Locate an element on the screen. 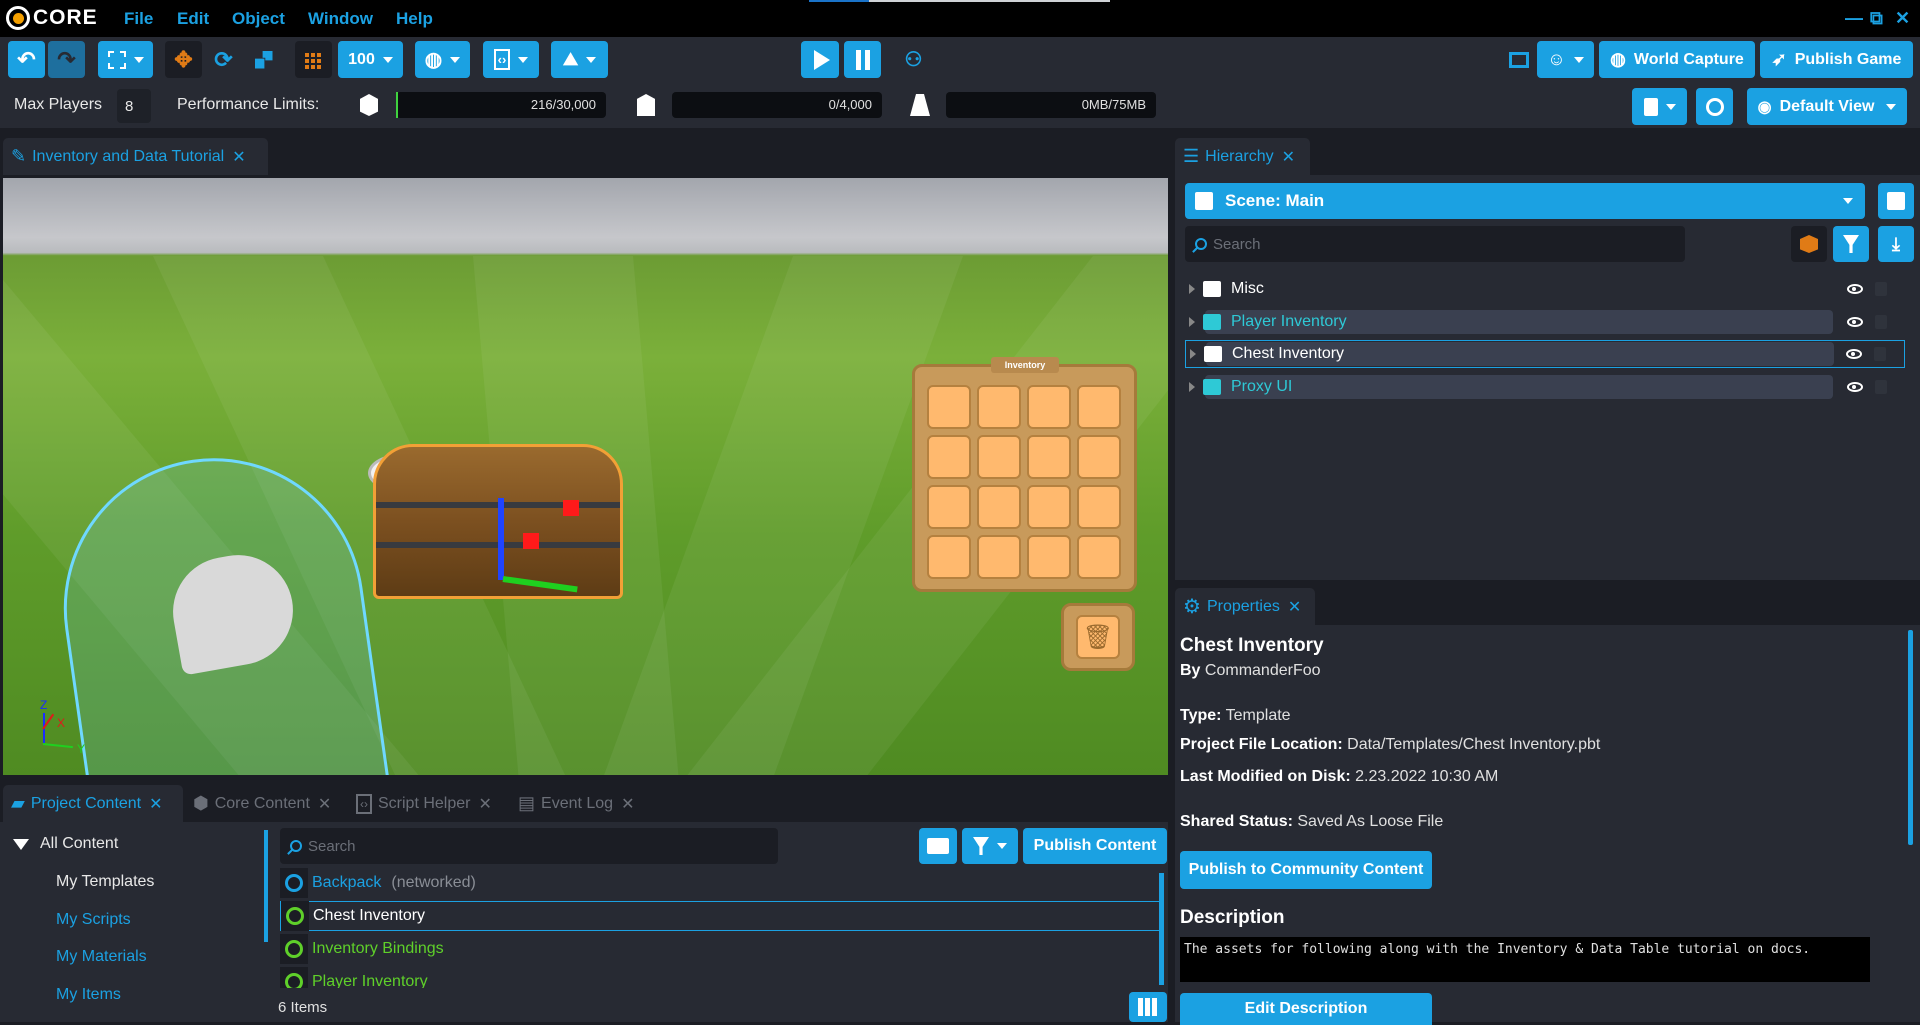 The image size is (1920, 1025). tab-core-content: ⬢ Core Content ✕ is located at coordinates (265, 803).